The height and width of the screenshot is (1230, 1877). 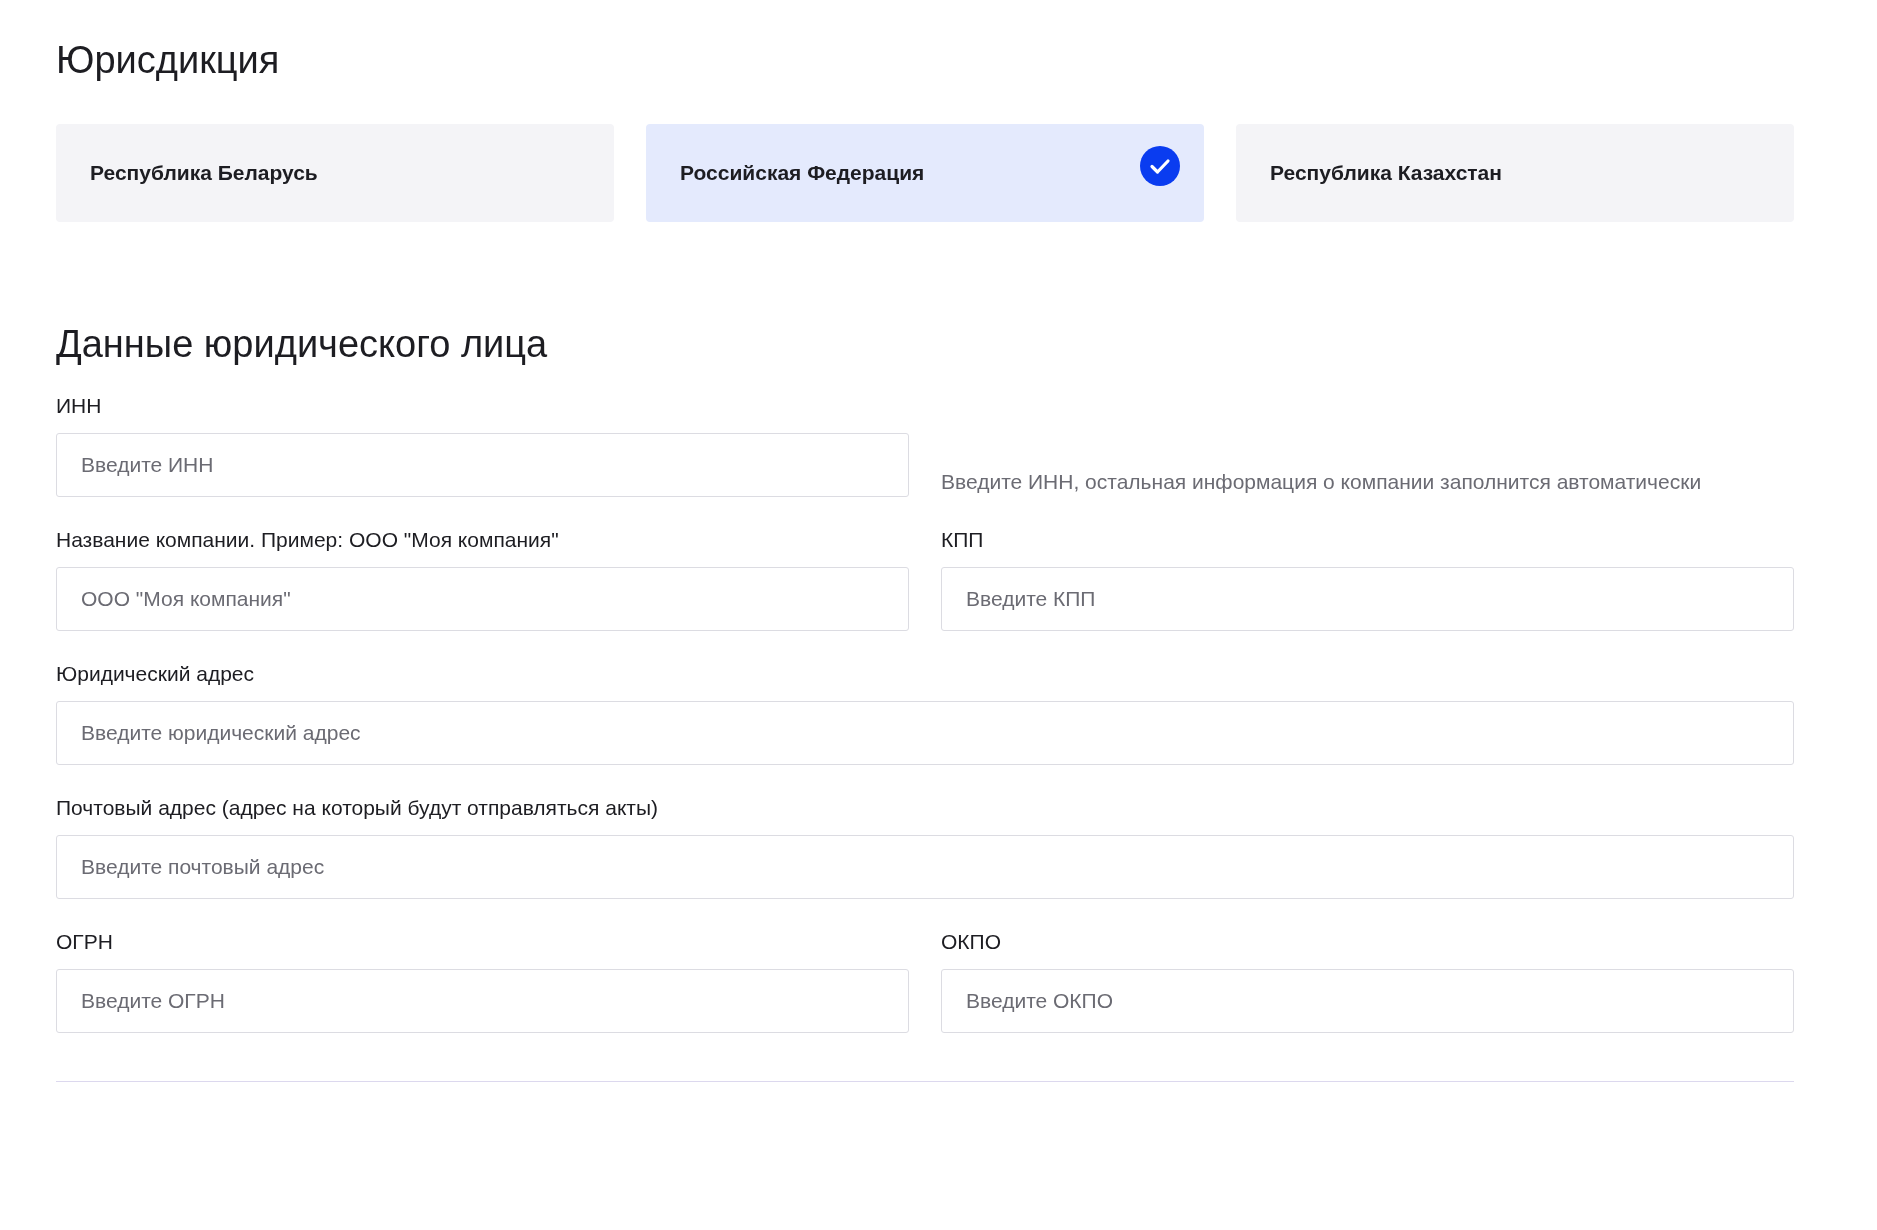 What do you see at coordinates (1515, 172) in the screenshot?
I see `jurisdiction-option: Республика Казахстан` at bounding box center [1515, 172].